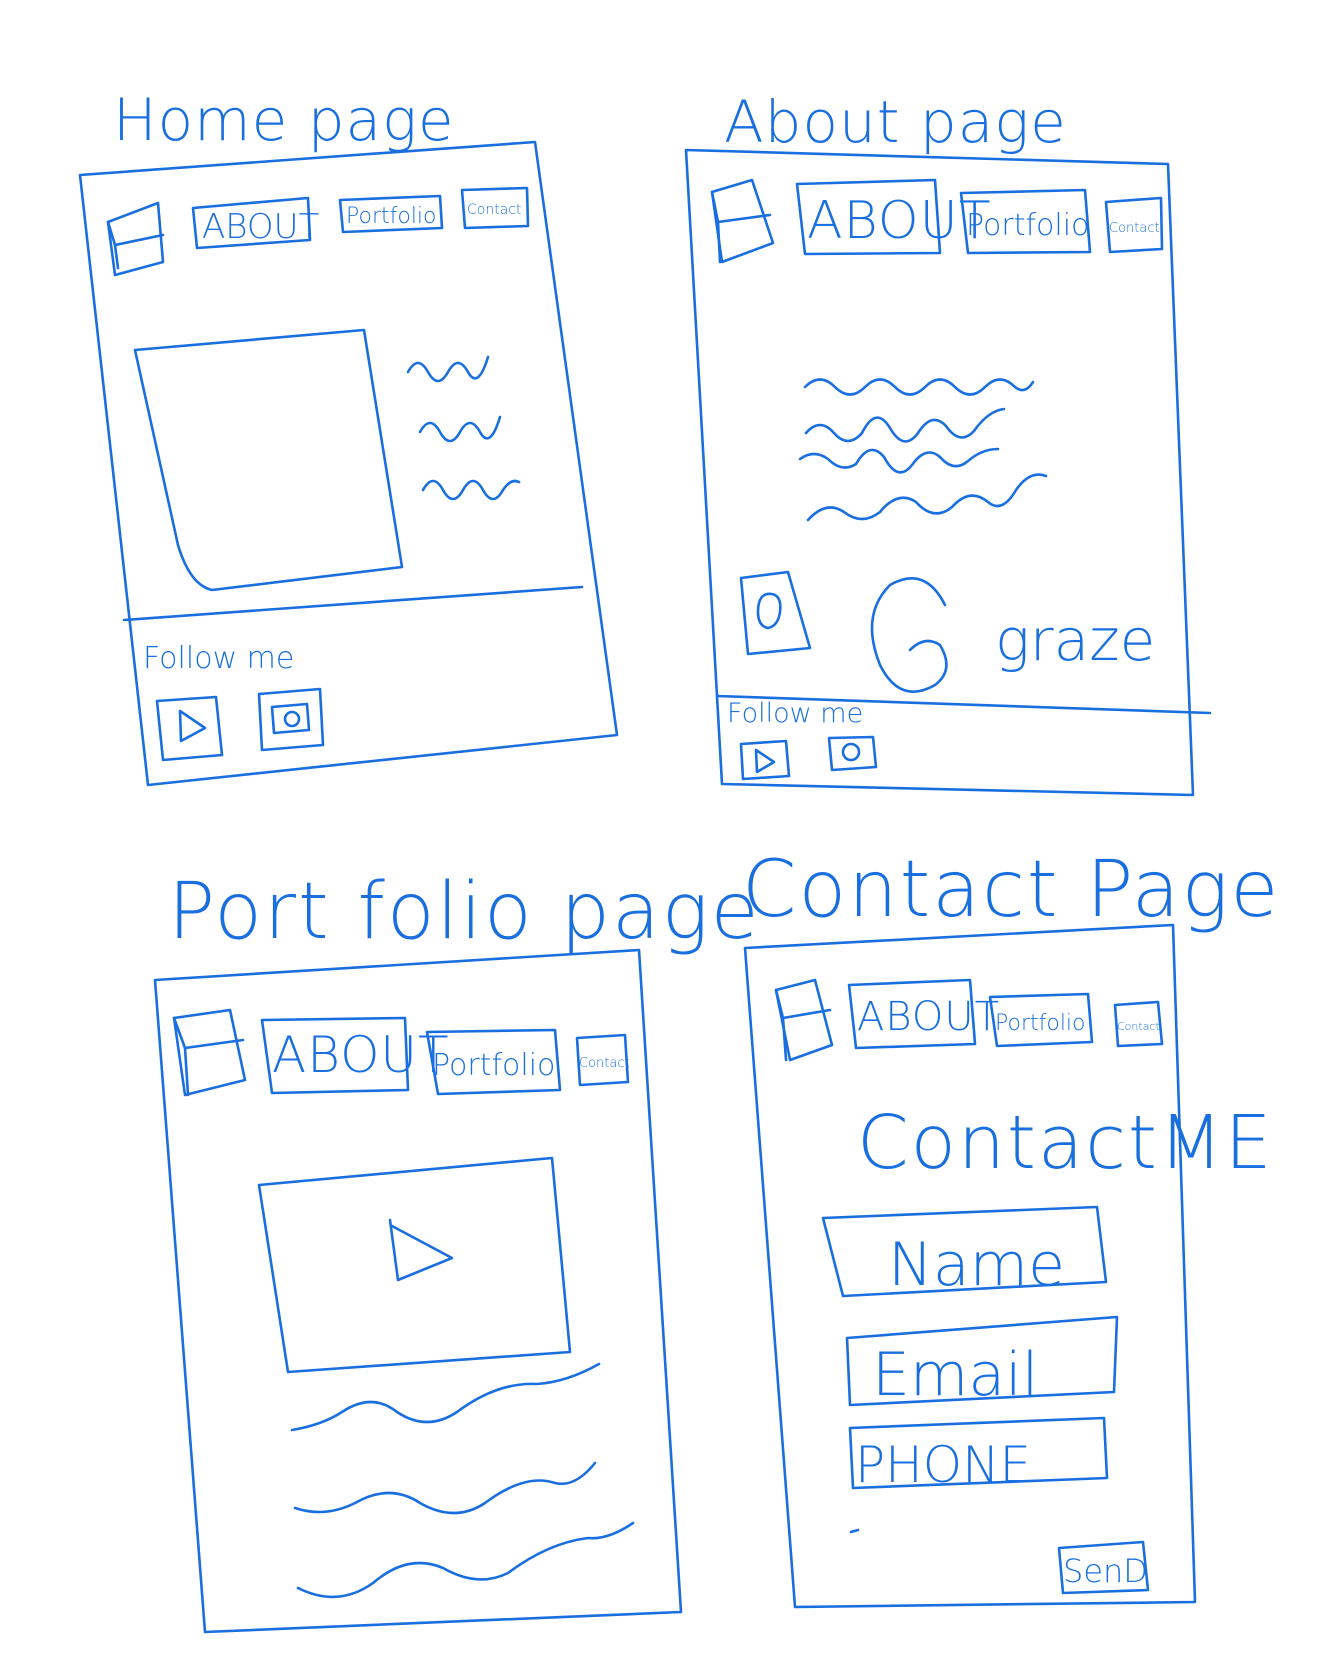 The width and height of the screenshot is (1328, 1669). I want to click on home-footer-label: Follow me, so click(218, 658).